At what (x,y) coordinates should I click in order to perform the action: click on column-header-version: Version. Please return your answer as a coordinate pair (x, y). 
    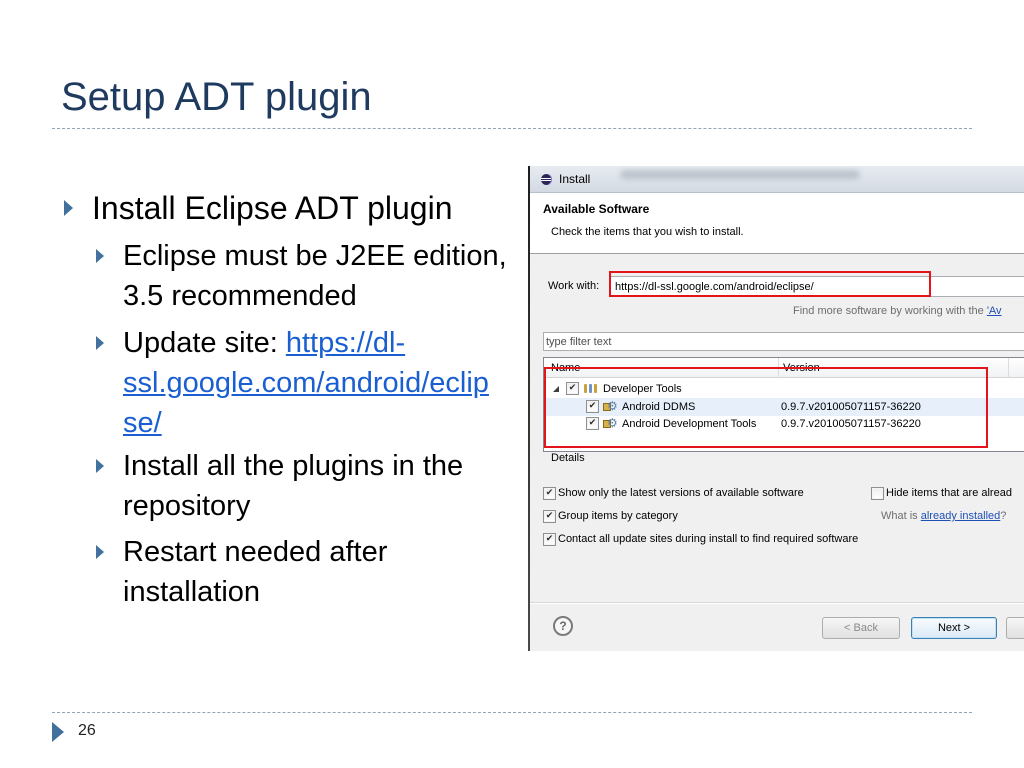
    Looking at the image, I should click on (801, 368).